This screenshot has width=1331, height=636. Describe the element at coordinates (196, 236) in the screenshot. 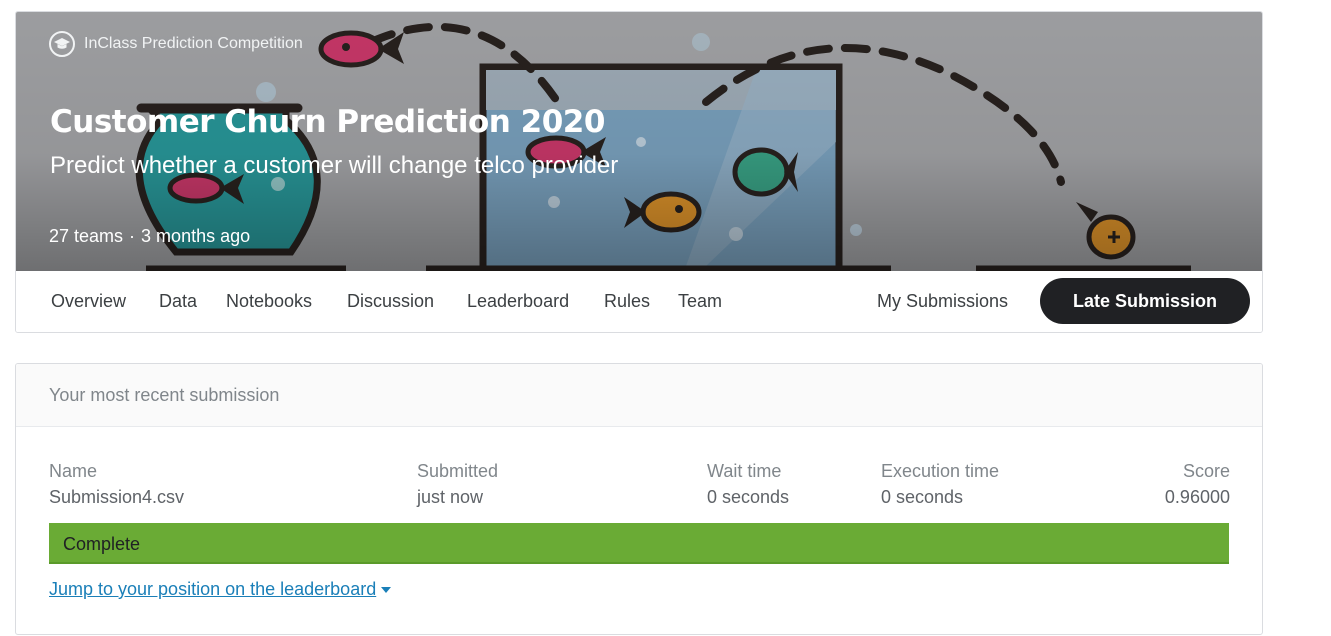

I see `competition-age: 3 months ago` at that location.